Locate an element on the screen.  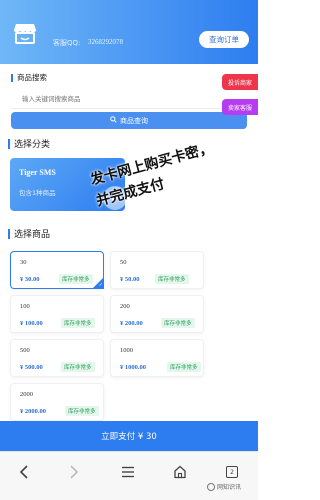
tabs-count: 2 is located at coordinates (232, 472).